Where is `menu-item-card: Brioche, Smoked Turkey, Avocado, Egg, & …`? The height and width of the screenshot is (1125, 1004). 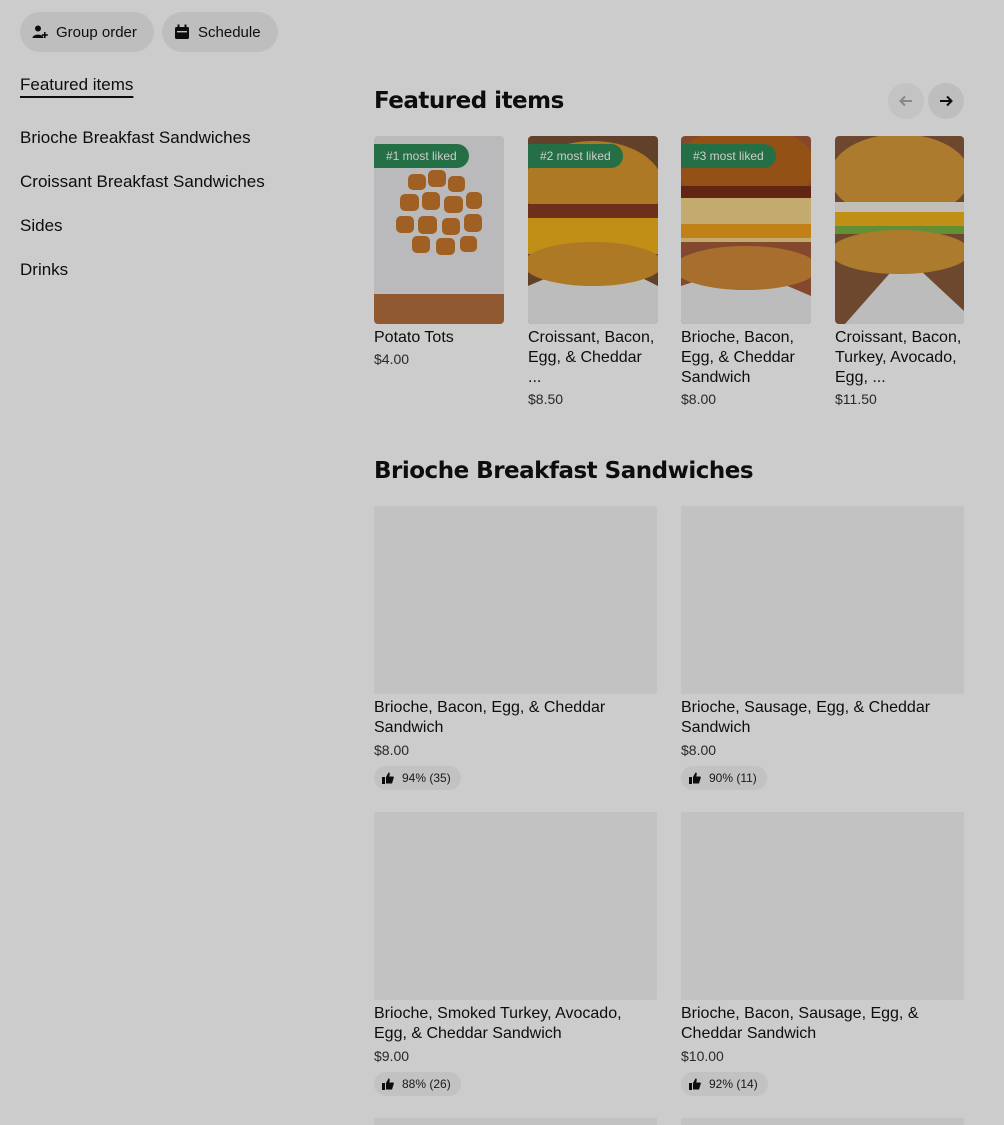 menu-item-card: Brioche, Smoked Turkey, Avocado, Egg, & … is located at coordinates (515, 954).